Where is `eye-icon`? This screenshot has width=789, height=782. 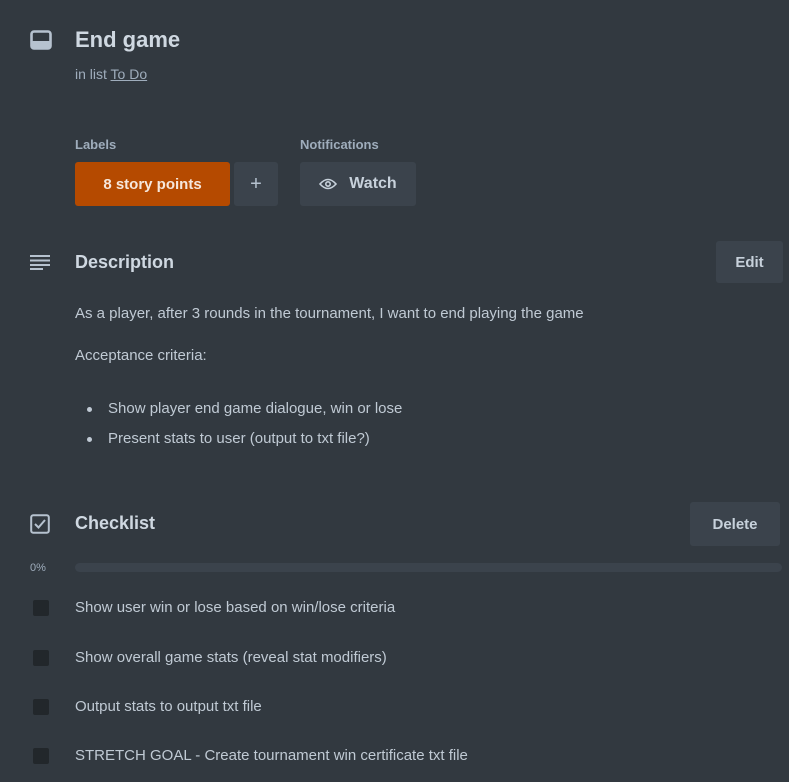 eye-icon is located at coordinates (328, 184).